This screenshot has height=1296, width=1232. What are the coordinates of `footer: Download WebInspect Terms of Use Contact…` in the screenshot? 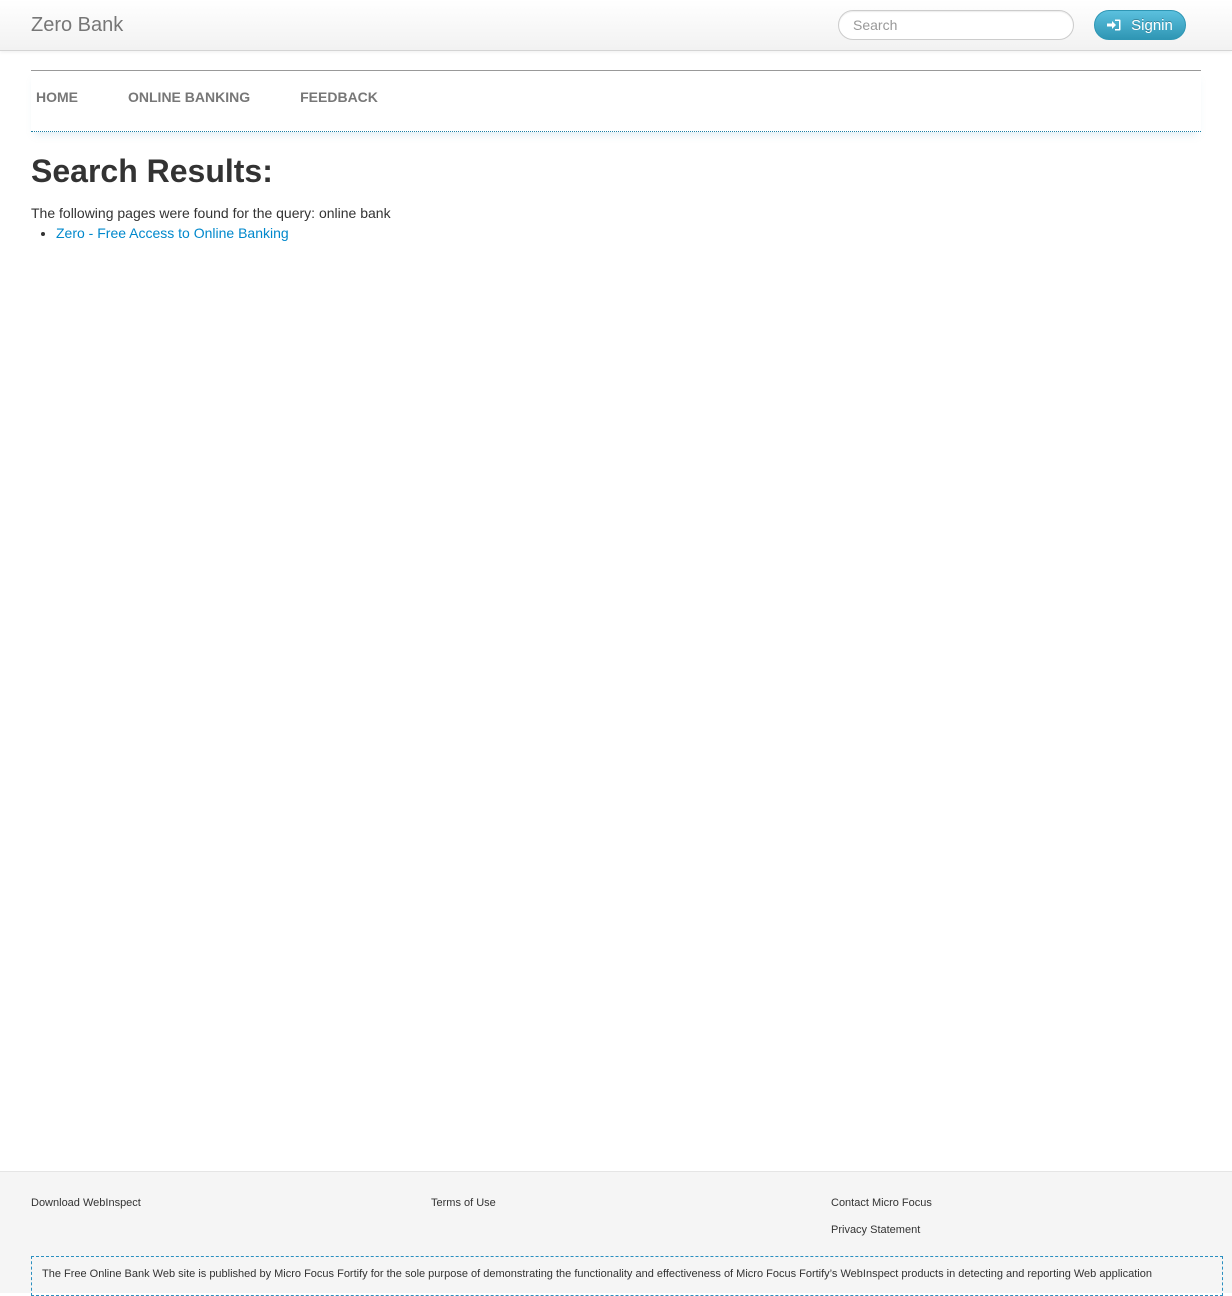 It's located at (616, 1233).